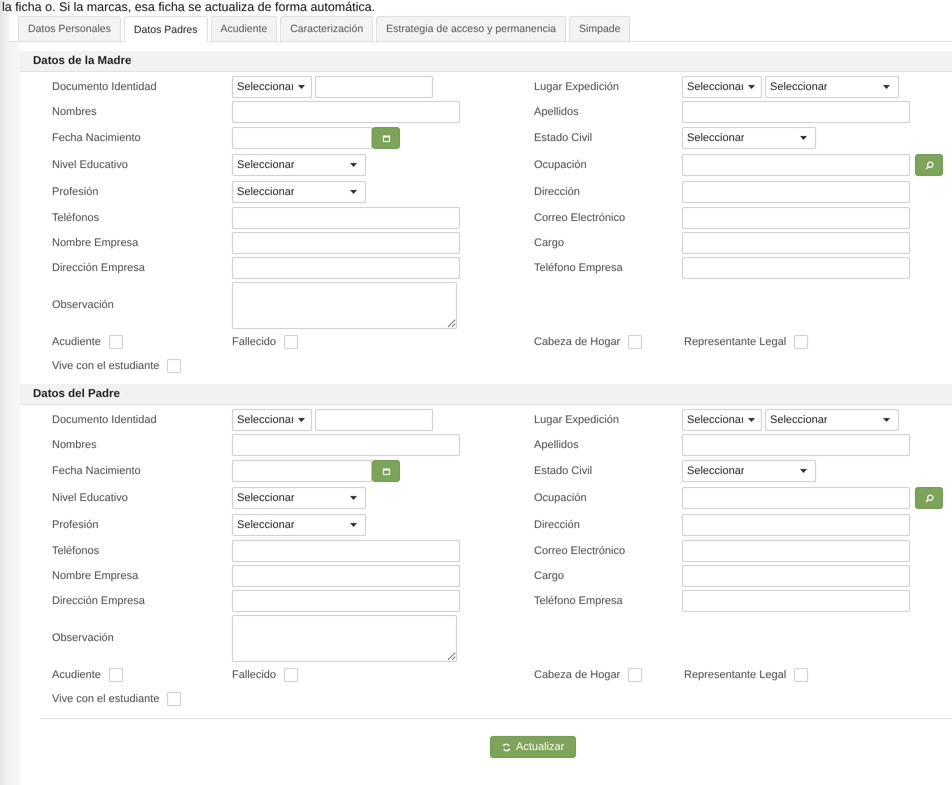 The width and height of the screenshot is (952, 785). Describe the element at coordinates (76, 192) in the screenshot. I see `field-label: Profesión` at that location.